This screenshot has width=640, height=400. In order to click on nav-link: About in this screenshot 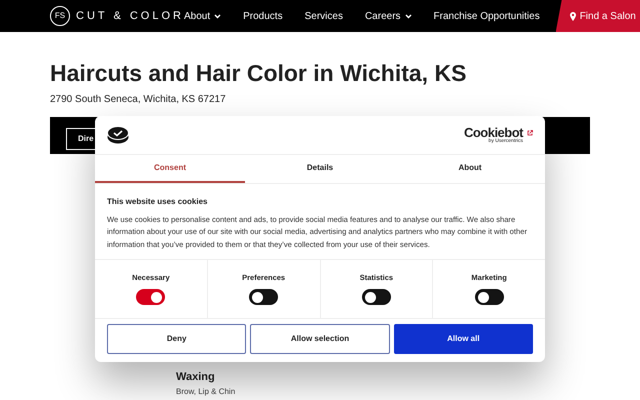, I will do `click(203, 16)`.